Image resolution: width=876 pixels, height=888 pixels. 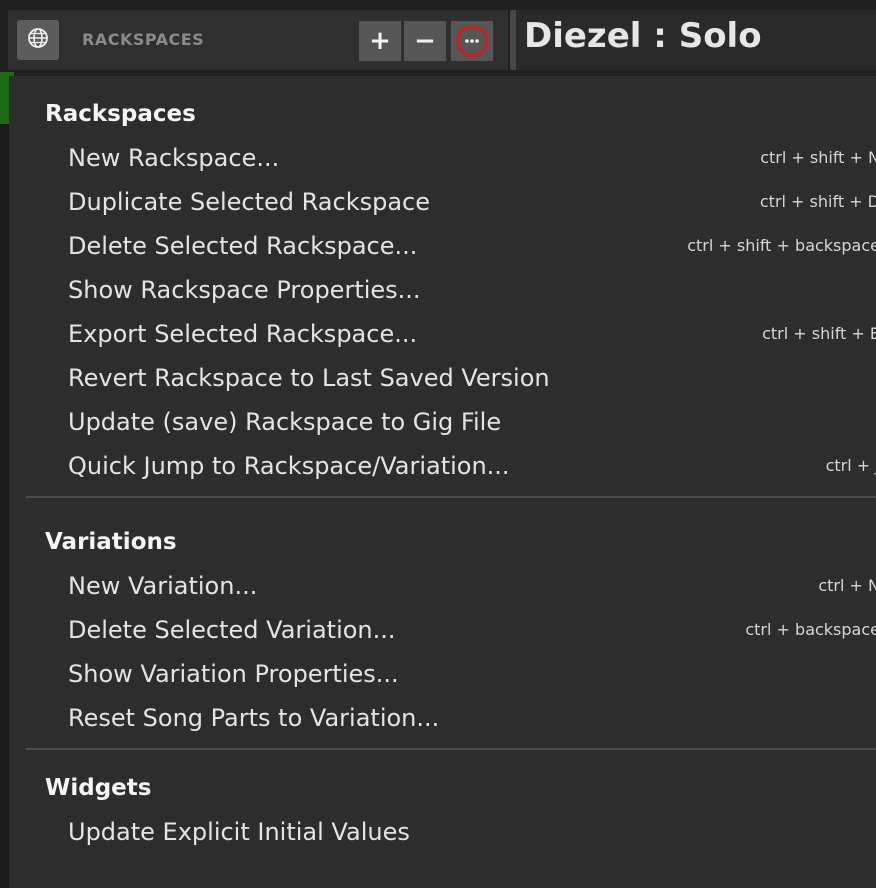 I want to click on menu-item-label: Duplicate Selected Rackspace, so click(x=249, y=202).